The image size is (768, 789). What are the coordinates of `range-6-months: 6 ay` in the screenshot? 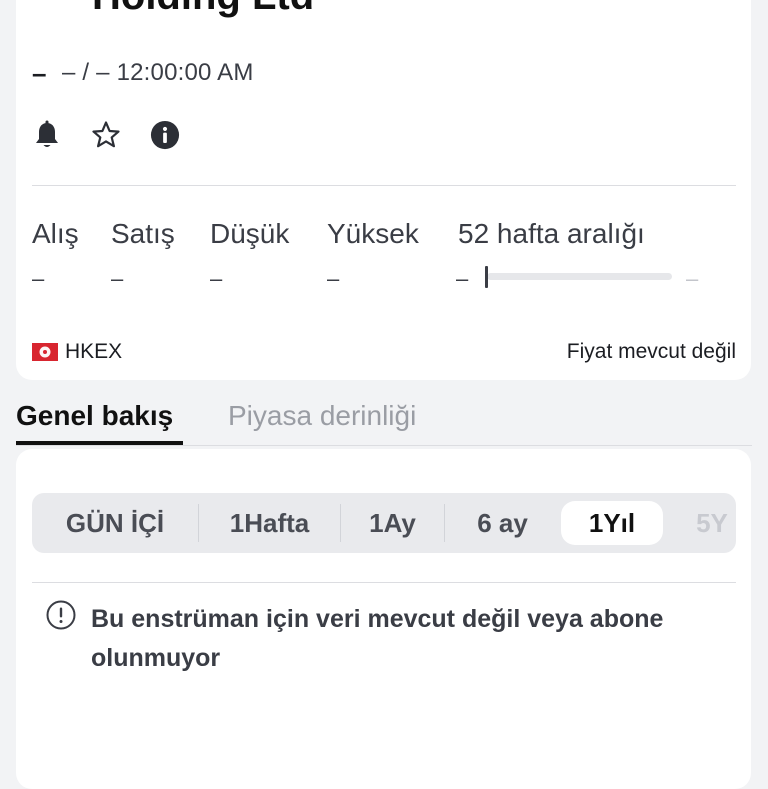 It's located at (502, 523).